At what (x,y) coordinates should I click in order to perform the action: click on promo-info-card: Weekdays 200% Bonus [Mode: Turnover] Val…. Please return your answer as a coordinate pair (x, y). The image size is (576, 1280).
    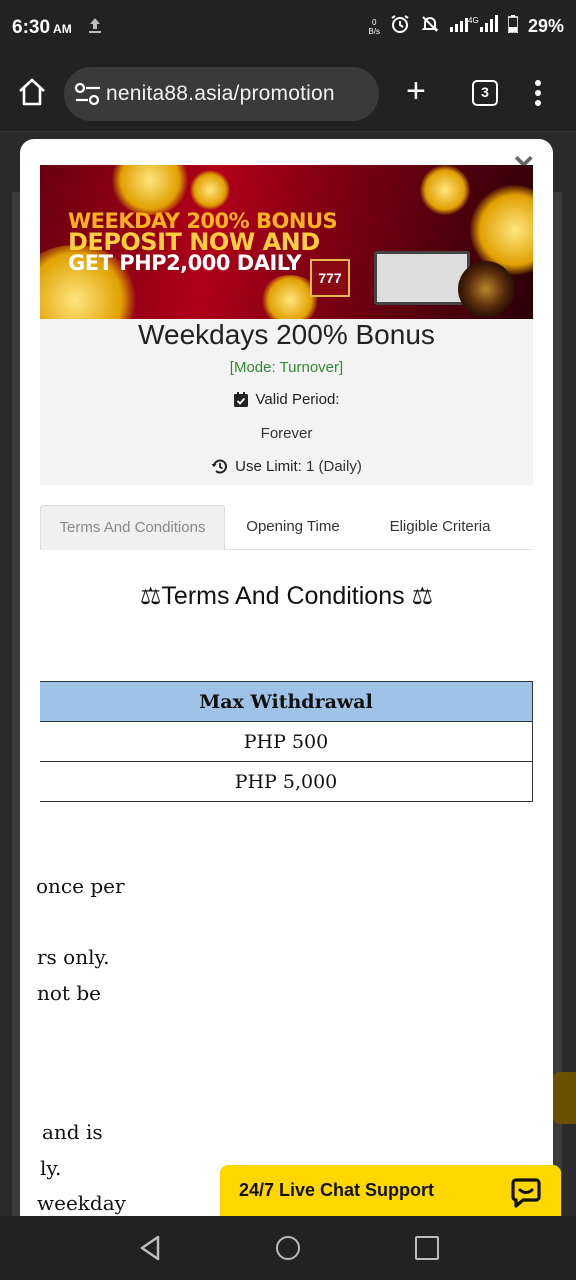
    Looking at the image, I should click on (286, 402).